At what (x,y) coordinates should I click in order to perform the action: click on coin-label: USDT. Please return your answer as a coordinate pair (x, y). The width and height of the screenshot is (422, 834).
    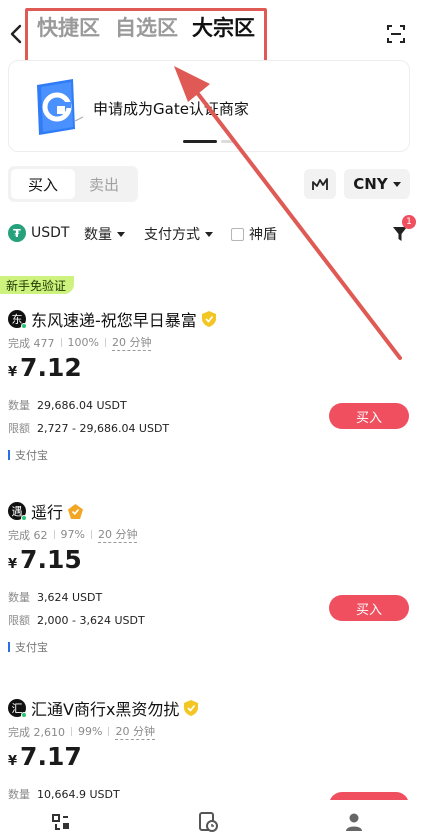
    Looking at the image, I should click on (50, 233).